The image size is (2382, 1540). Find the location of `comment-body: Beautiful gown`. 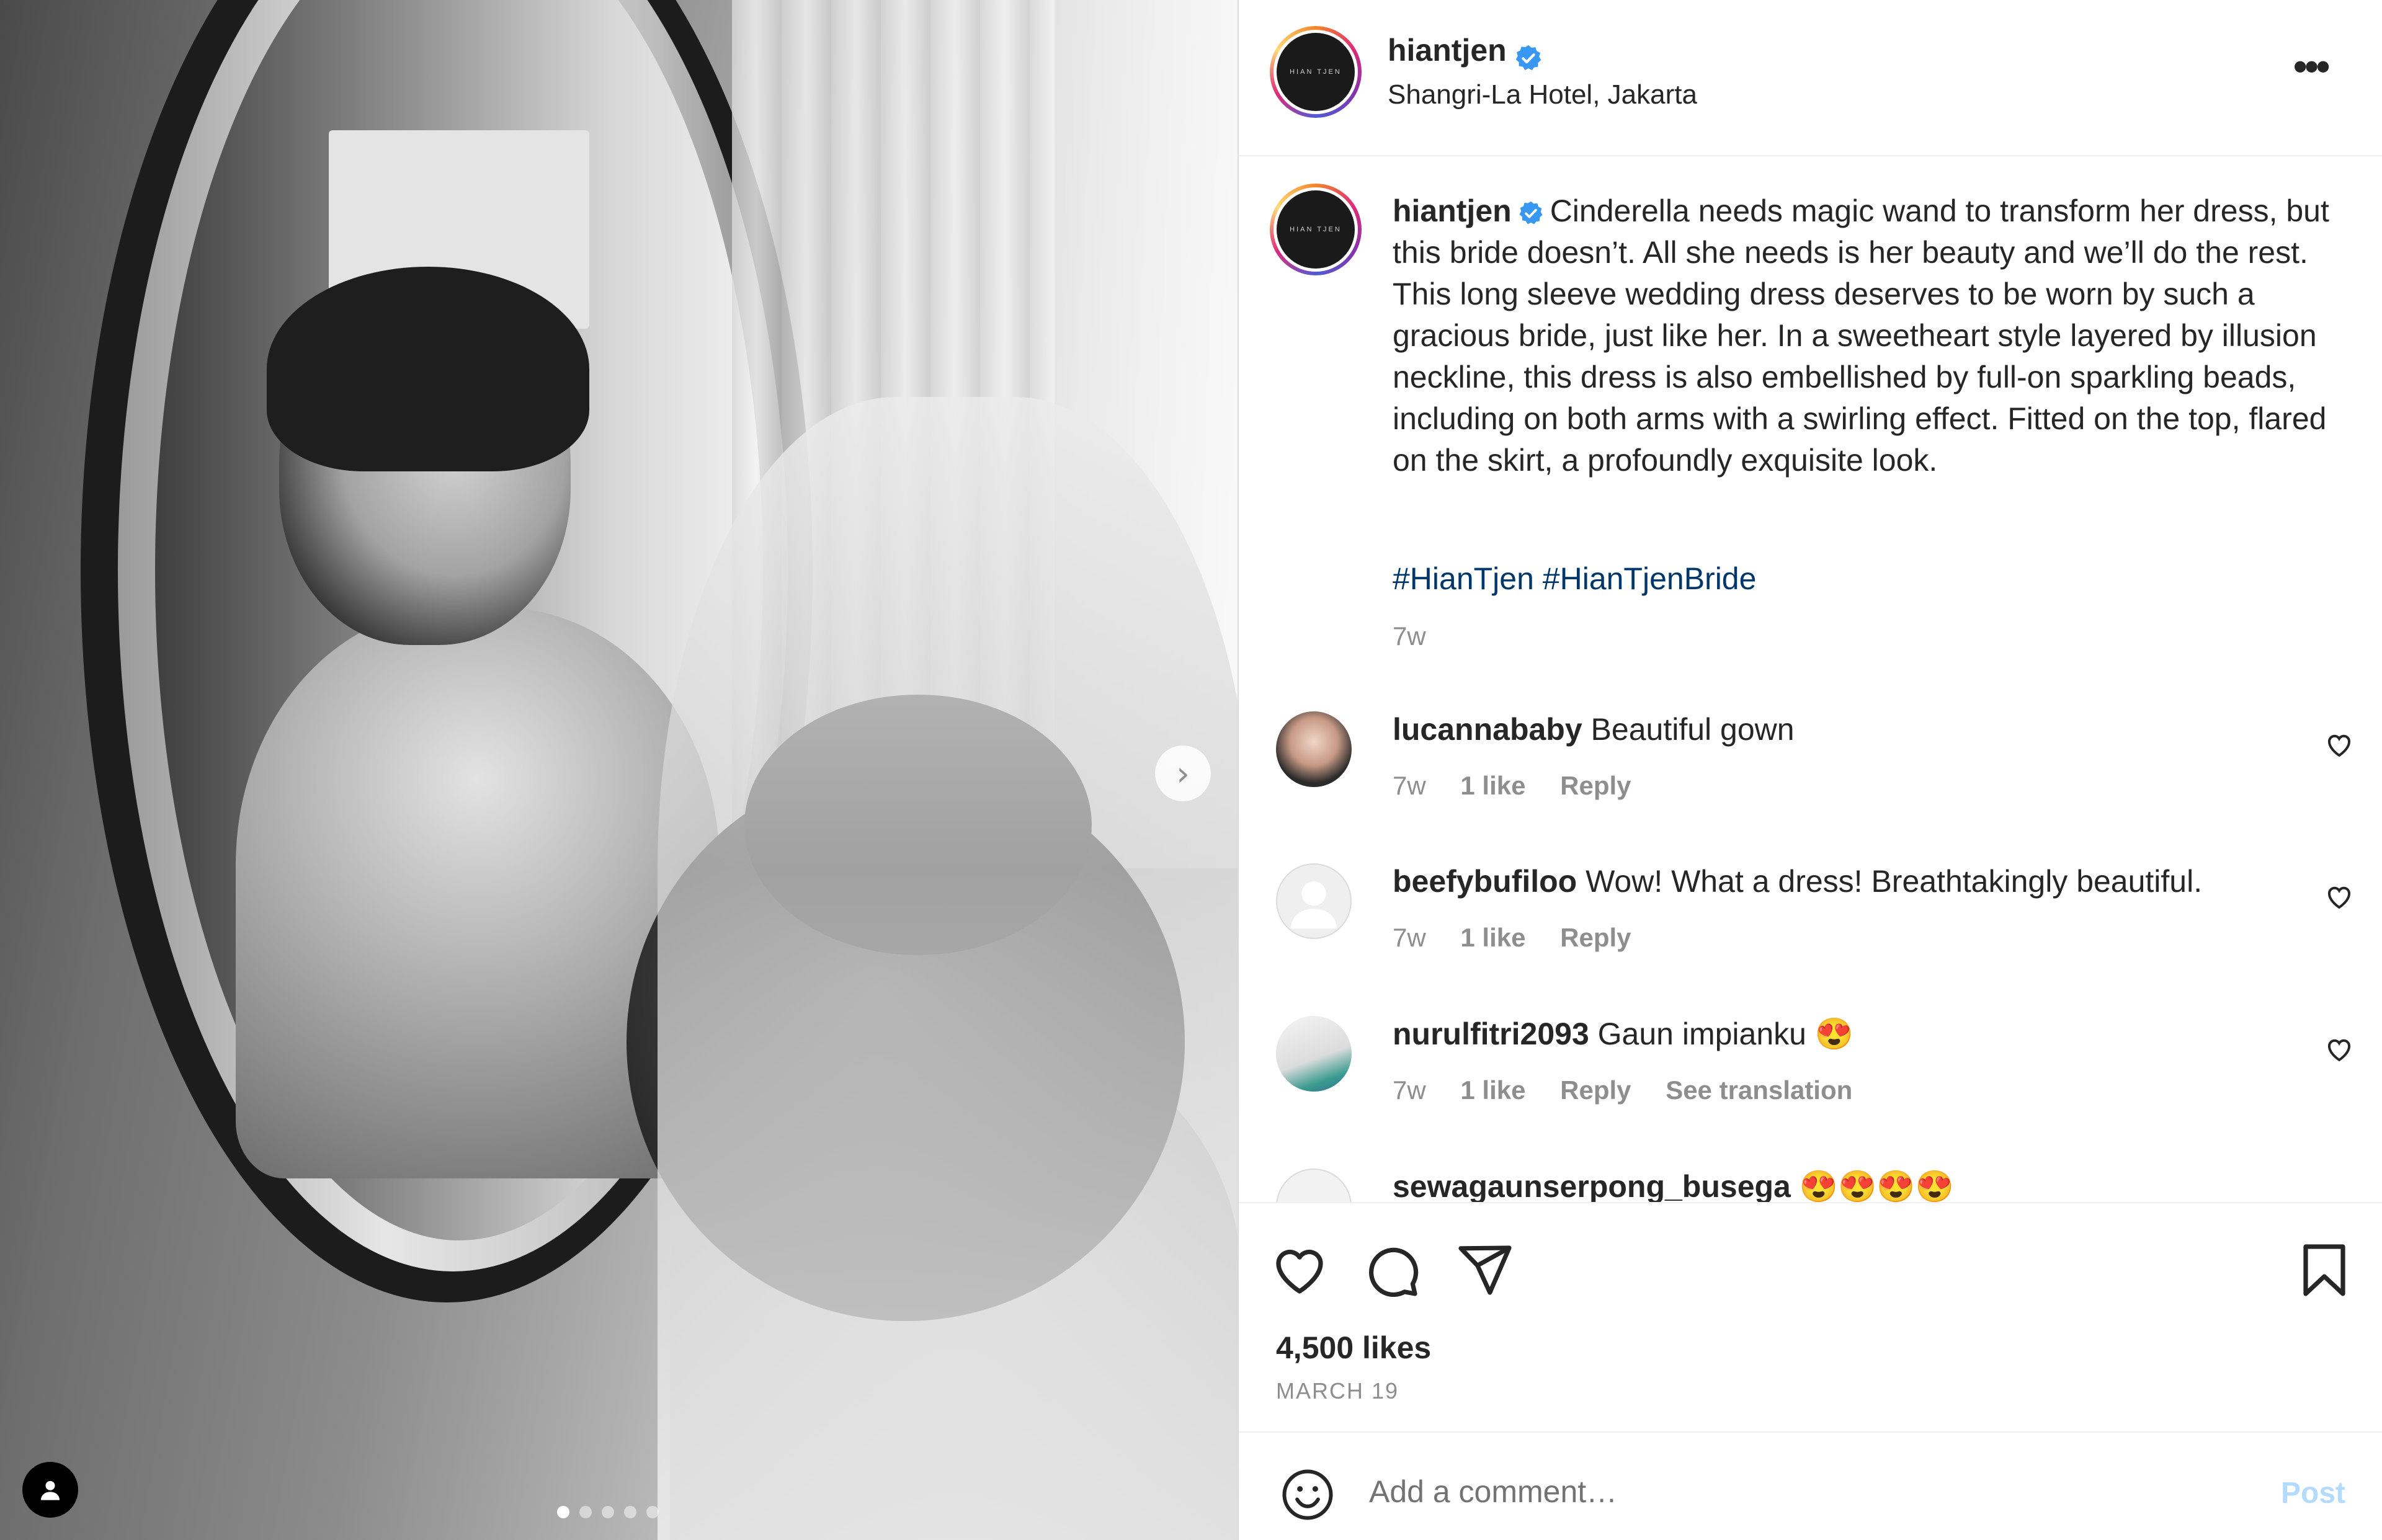

comment-body: Beautiful gown is located at coordinates (1692, 730).